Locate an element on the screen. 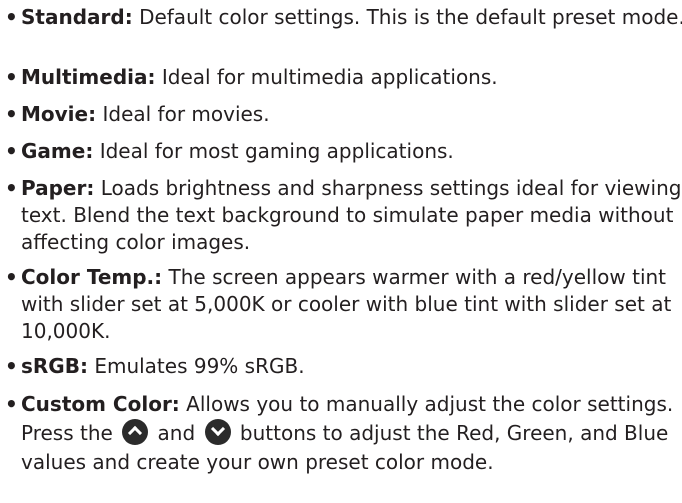 The width and height of the screenshot is (682, 503). item-description: Ideal for most gaming applications. is located at coordinates (276, 151).